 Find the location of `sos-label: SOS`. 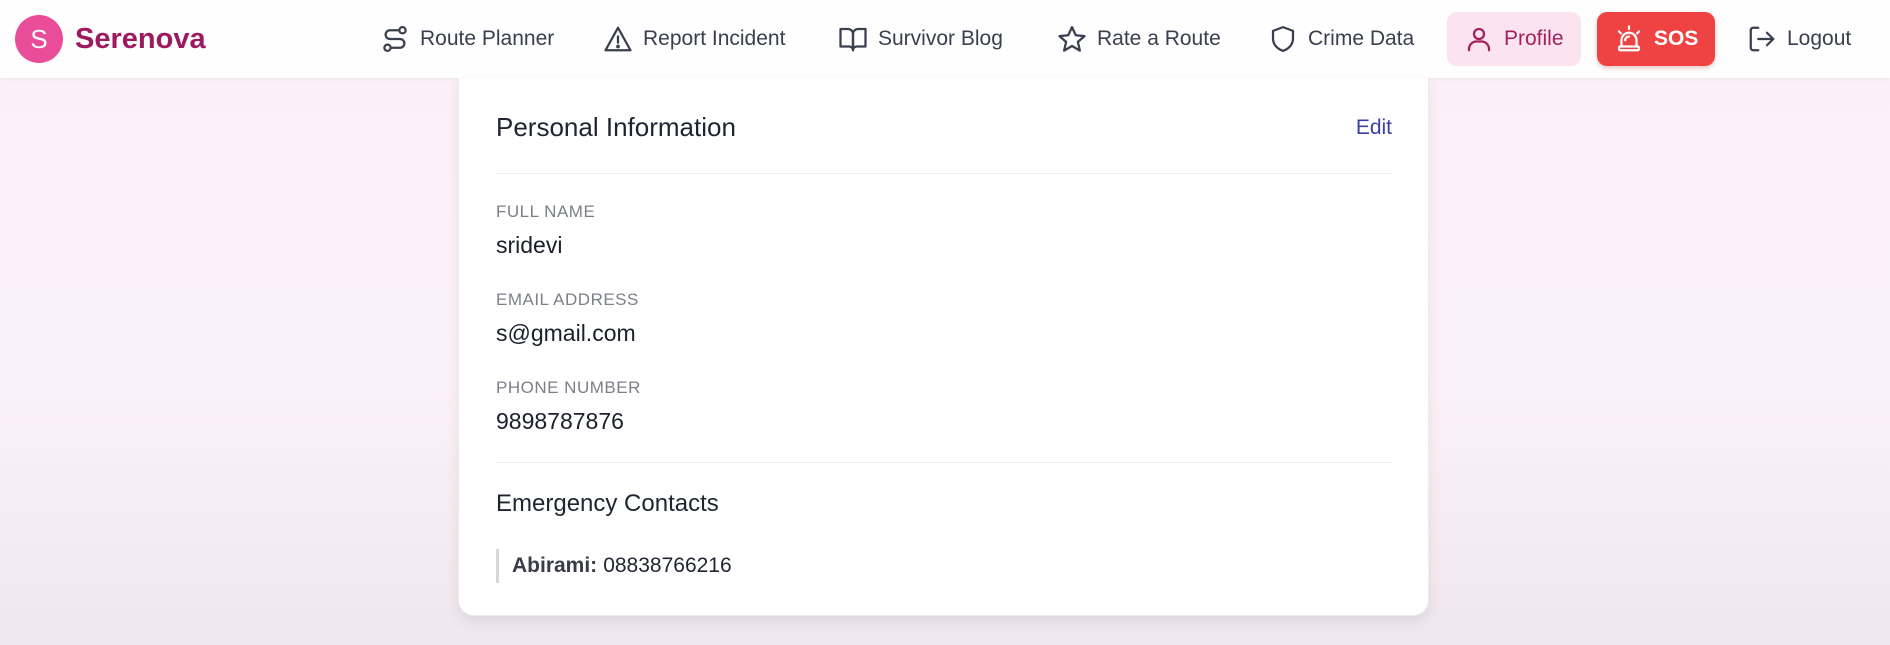

sos-label: SOS is located at coordinates (1676, 38).